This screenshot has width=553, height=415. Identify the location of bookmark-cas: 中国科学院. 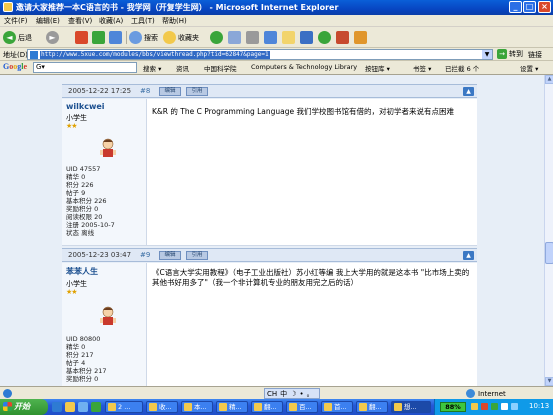
(220, 68).